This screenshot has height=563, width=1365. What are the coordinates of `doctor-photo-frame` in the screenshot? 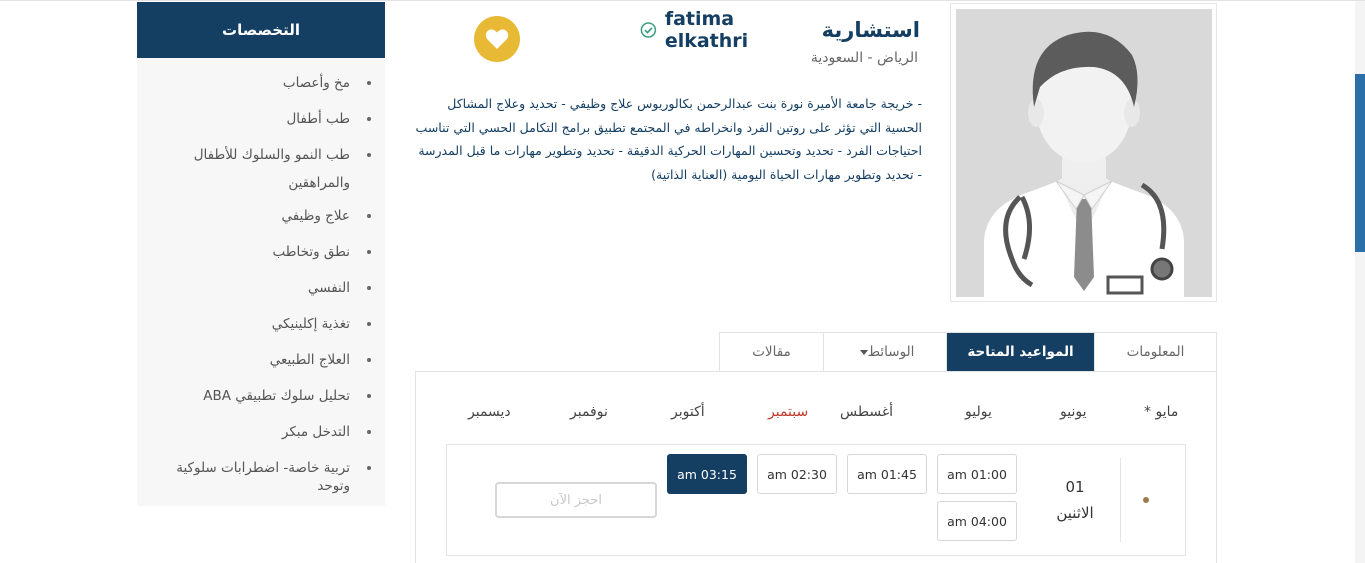 It's located at (1083, 152).